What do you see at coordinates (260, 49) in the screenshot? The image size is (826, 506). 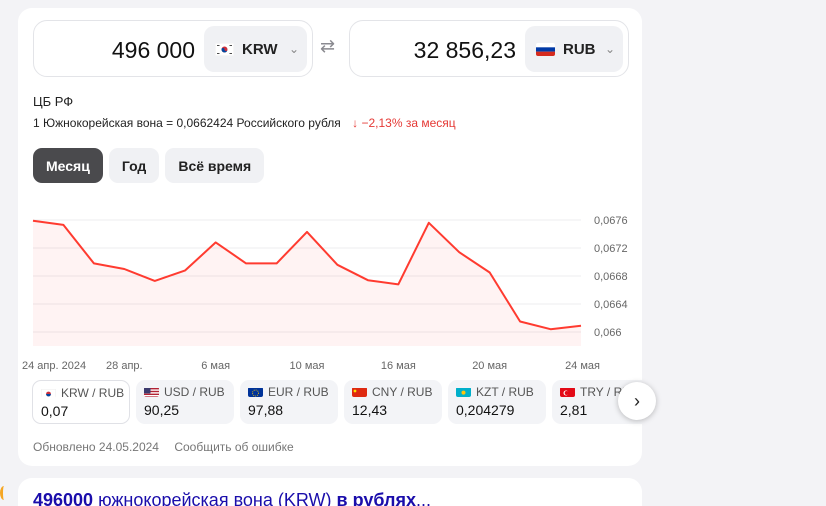 I see `from-currency-code: KRW` at bounding box center [260, 49].